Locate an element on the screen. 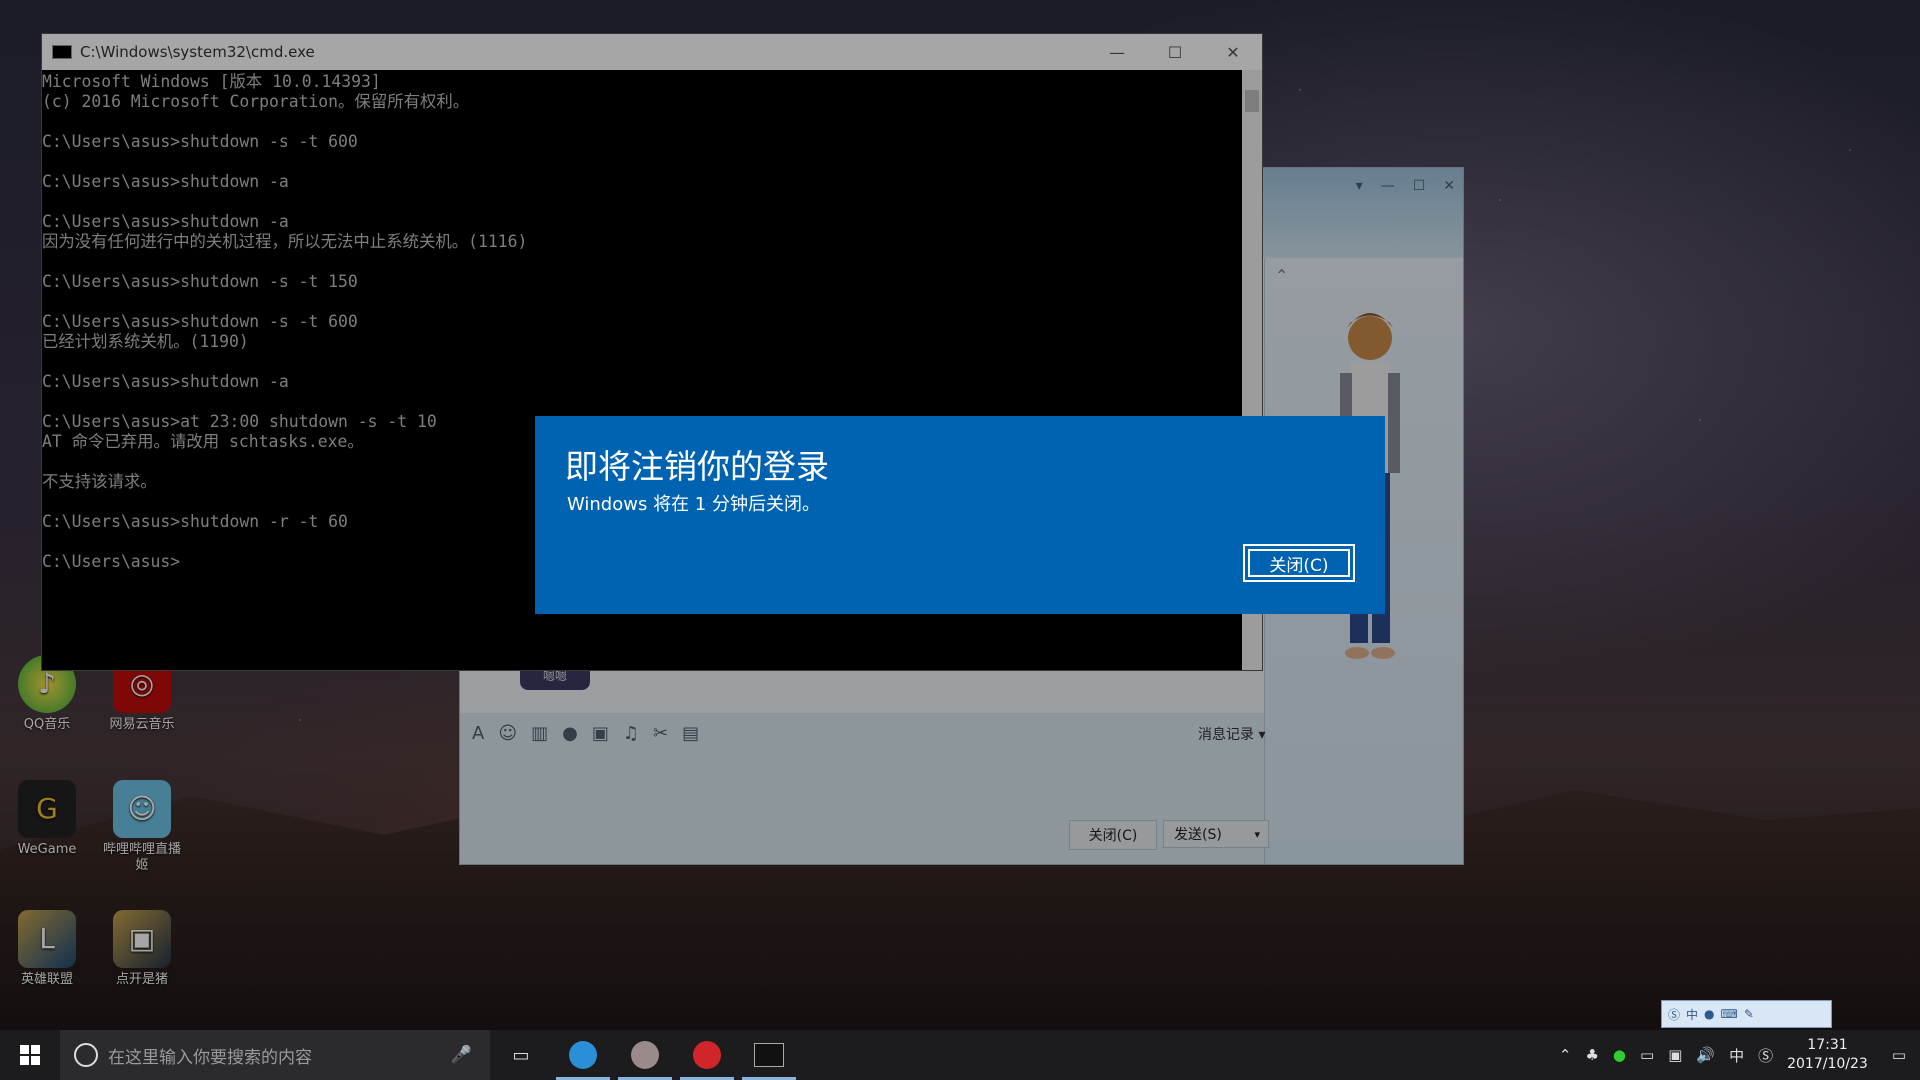 The width and height of the screenshot is (1920, 1080). dialog-close-label: 关闭(C) is located at coordinates (1299, 563).